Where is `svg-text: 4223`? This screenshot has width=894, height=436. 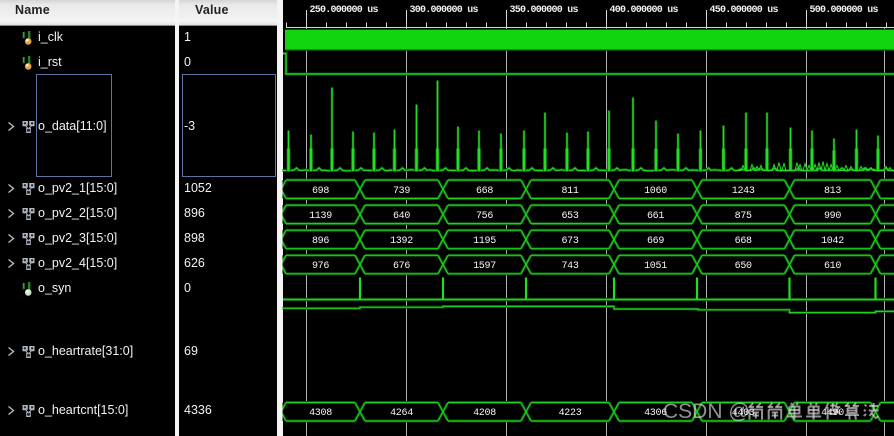 svg-text: 4223 is located at coordinates (570, 413).